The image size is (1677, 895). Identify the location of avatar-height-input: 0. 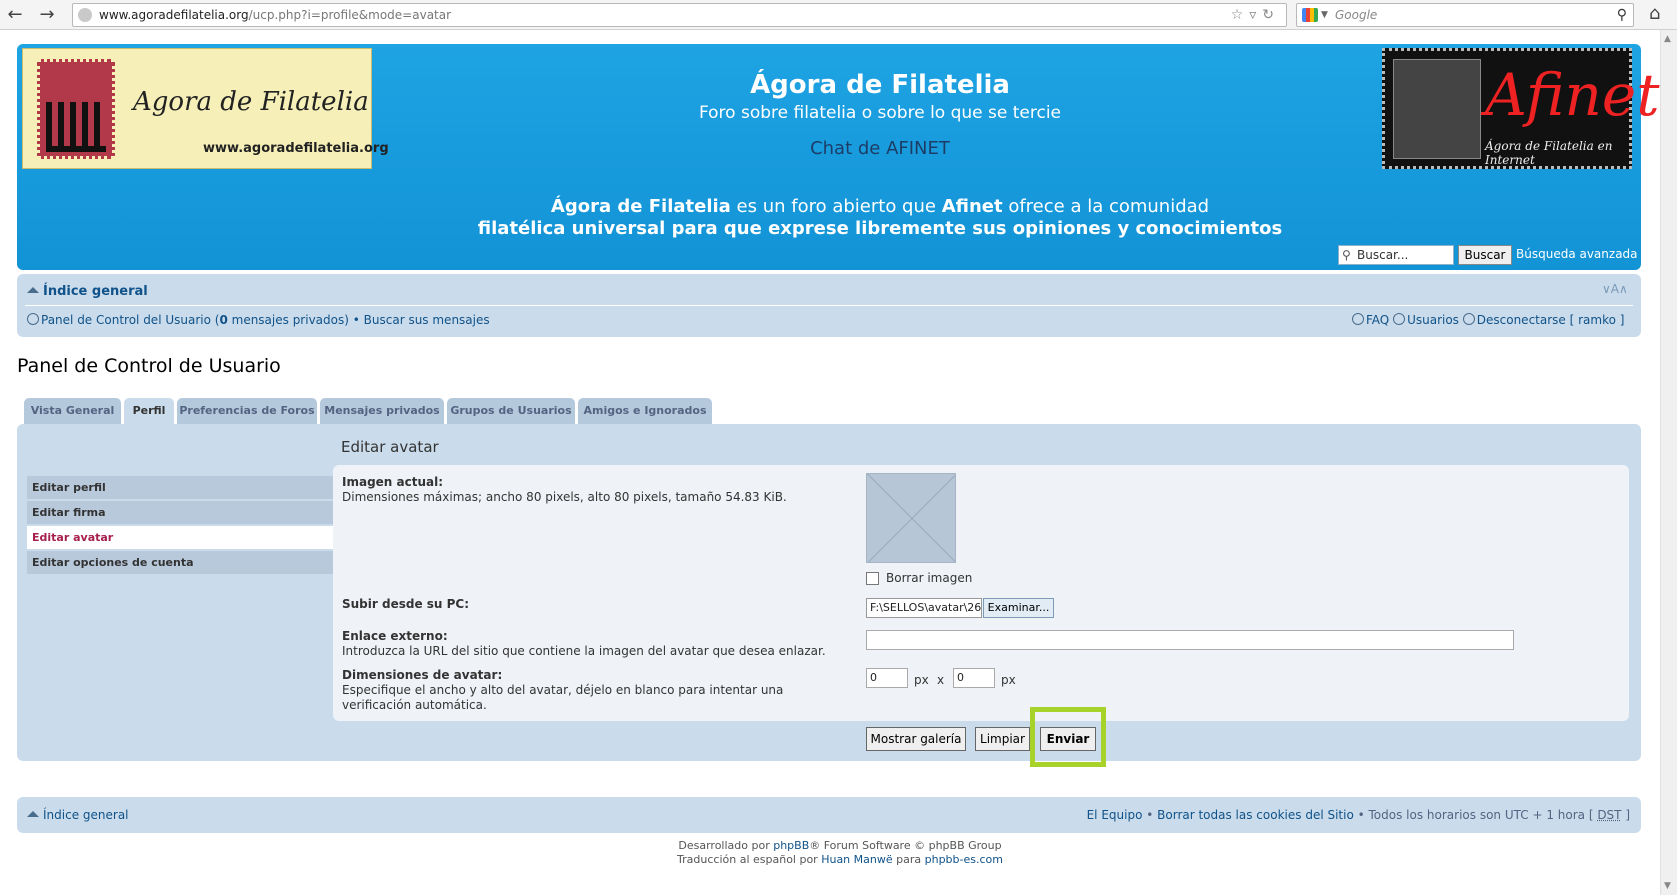
(974, 678).